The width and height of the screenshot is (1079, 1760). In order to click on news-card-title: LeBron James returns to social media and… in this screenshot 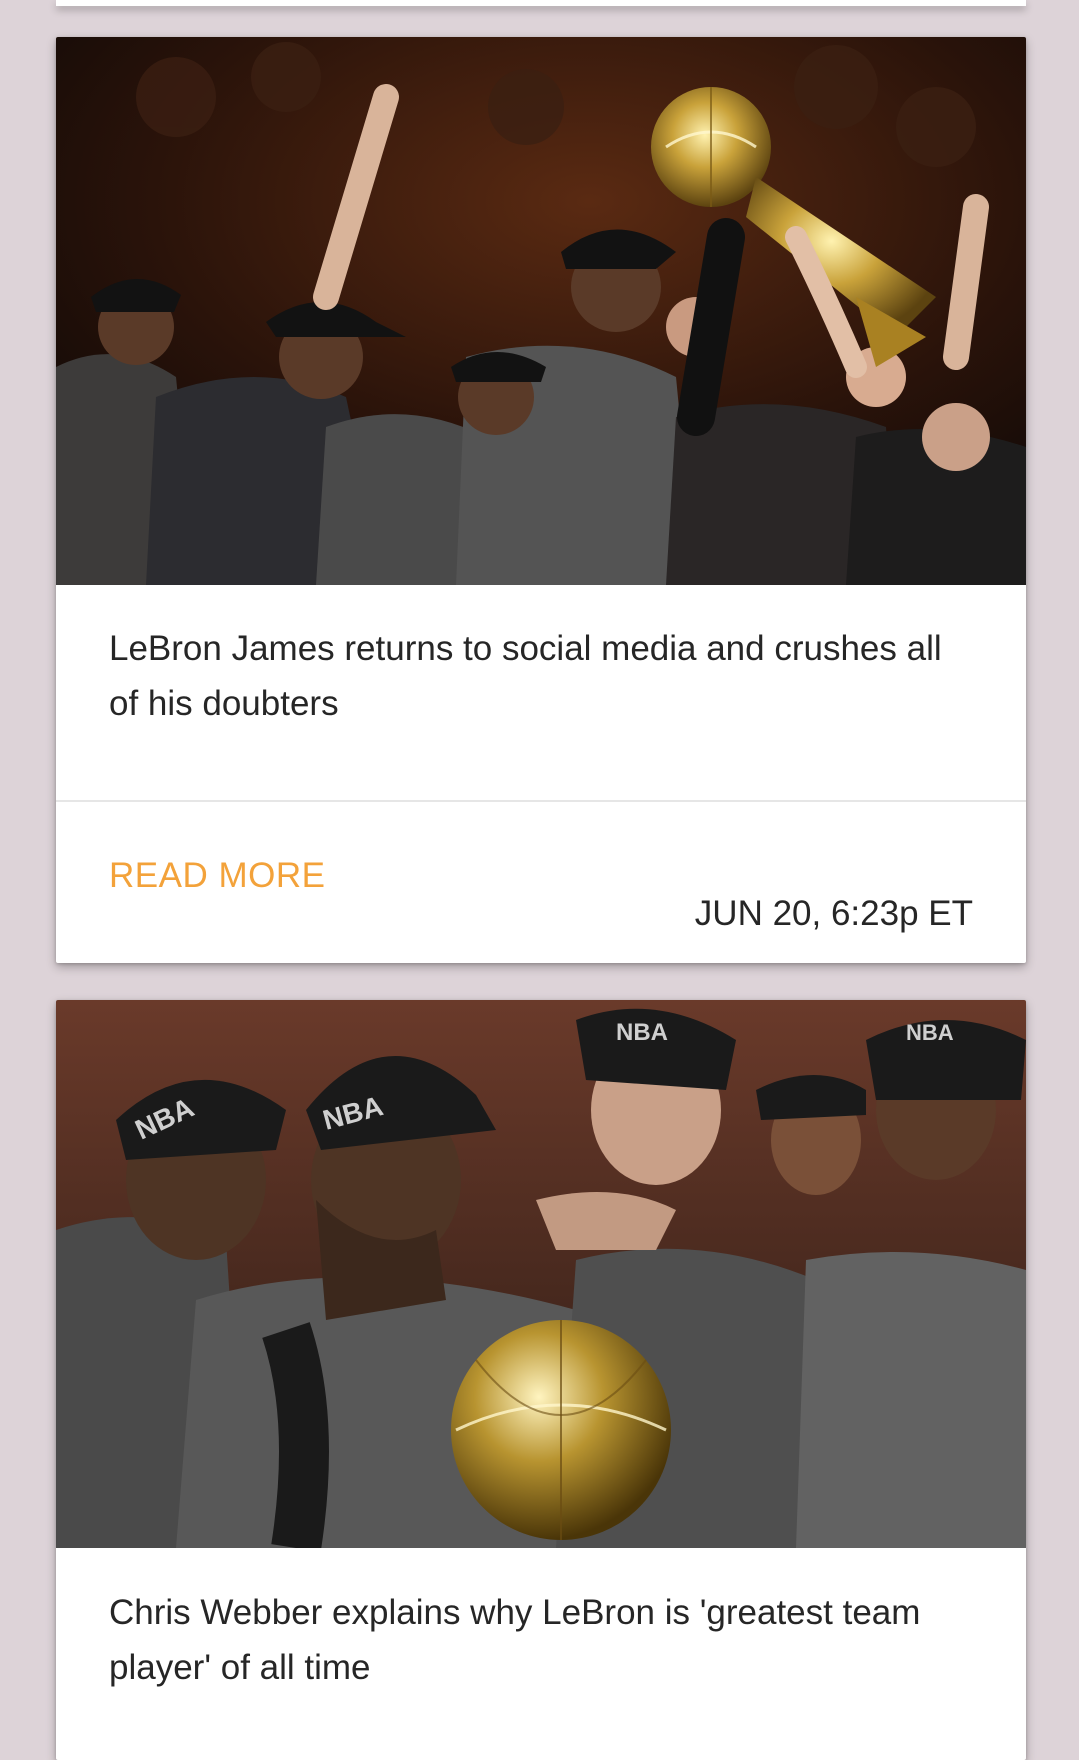, I will do `click(541, 692)`.